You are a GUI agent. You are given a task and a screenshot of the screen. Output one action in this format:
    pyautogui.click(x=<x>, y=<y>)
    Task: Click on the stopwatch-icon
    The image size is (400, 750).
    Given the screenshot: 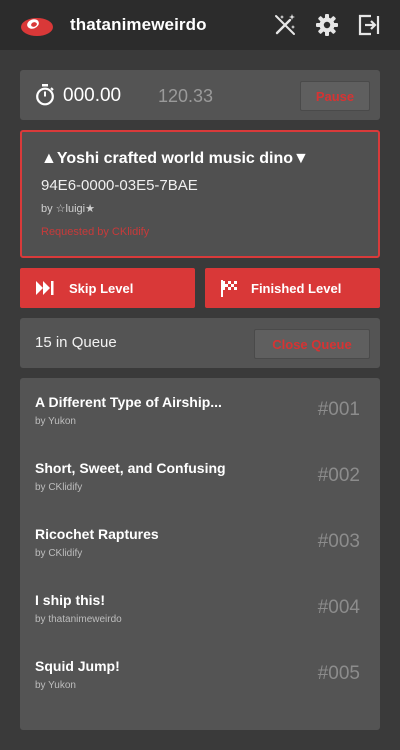 What is the action you would take?
    pyautogui.click(x=45, y=95)
    